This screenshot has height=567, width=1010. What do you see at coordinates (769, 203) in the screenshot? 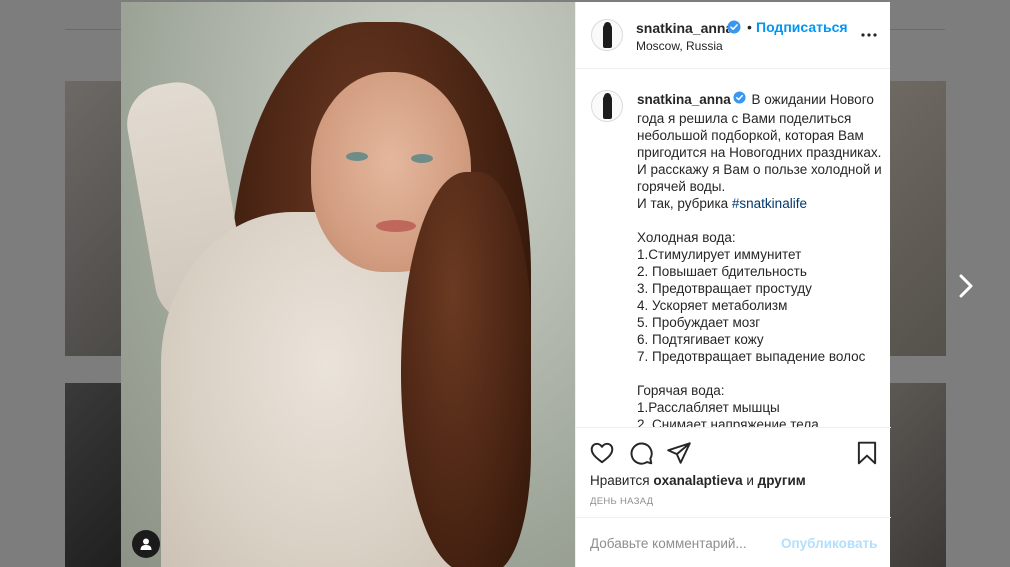
I see `hashtag-link: #snatkinalife` at bounding box center [769, 203].